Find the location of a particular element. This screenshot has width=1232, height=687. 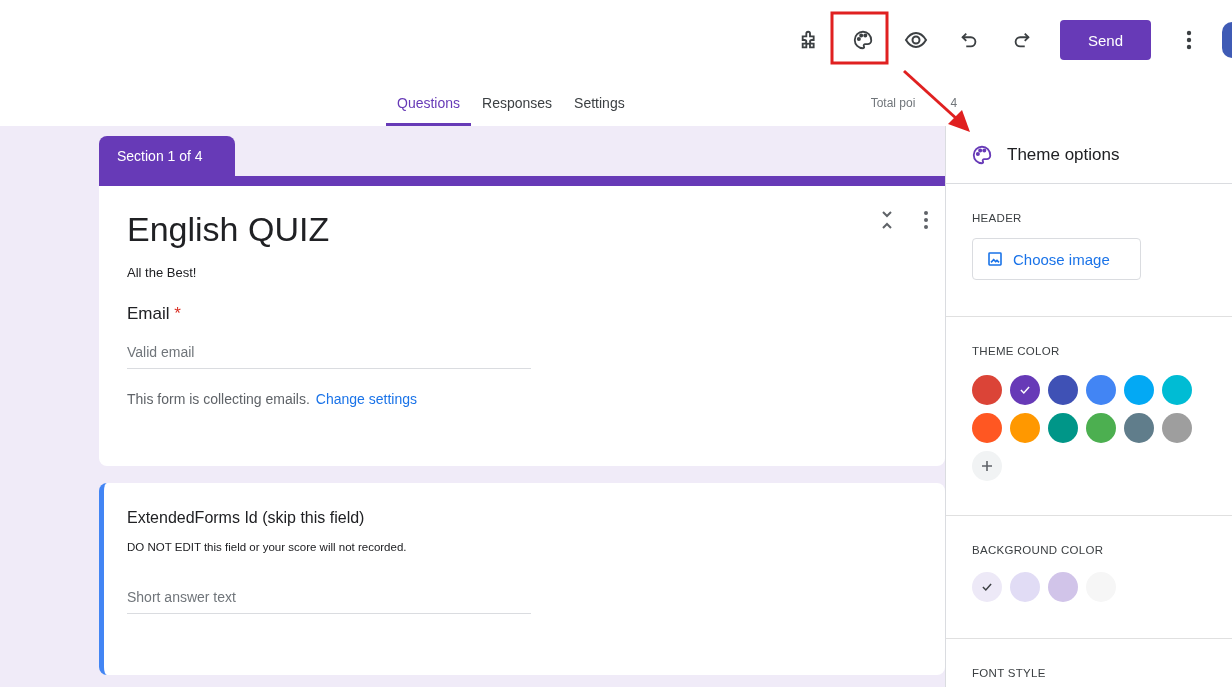

question-title: ExtendedForms Id (skip this field) is located at coordinates (246, 518).